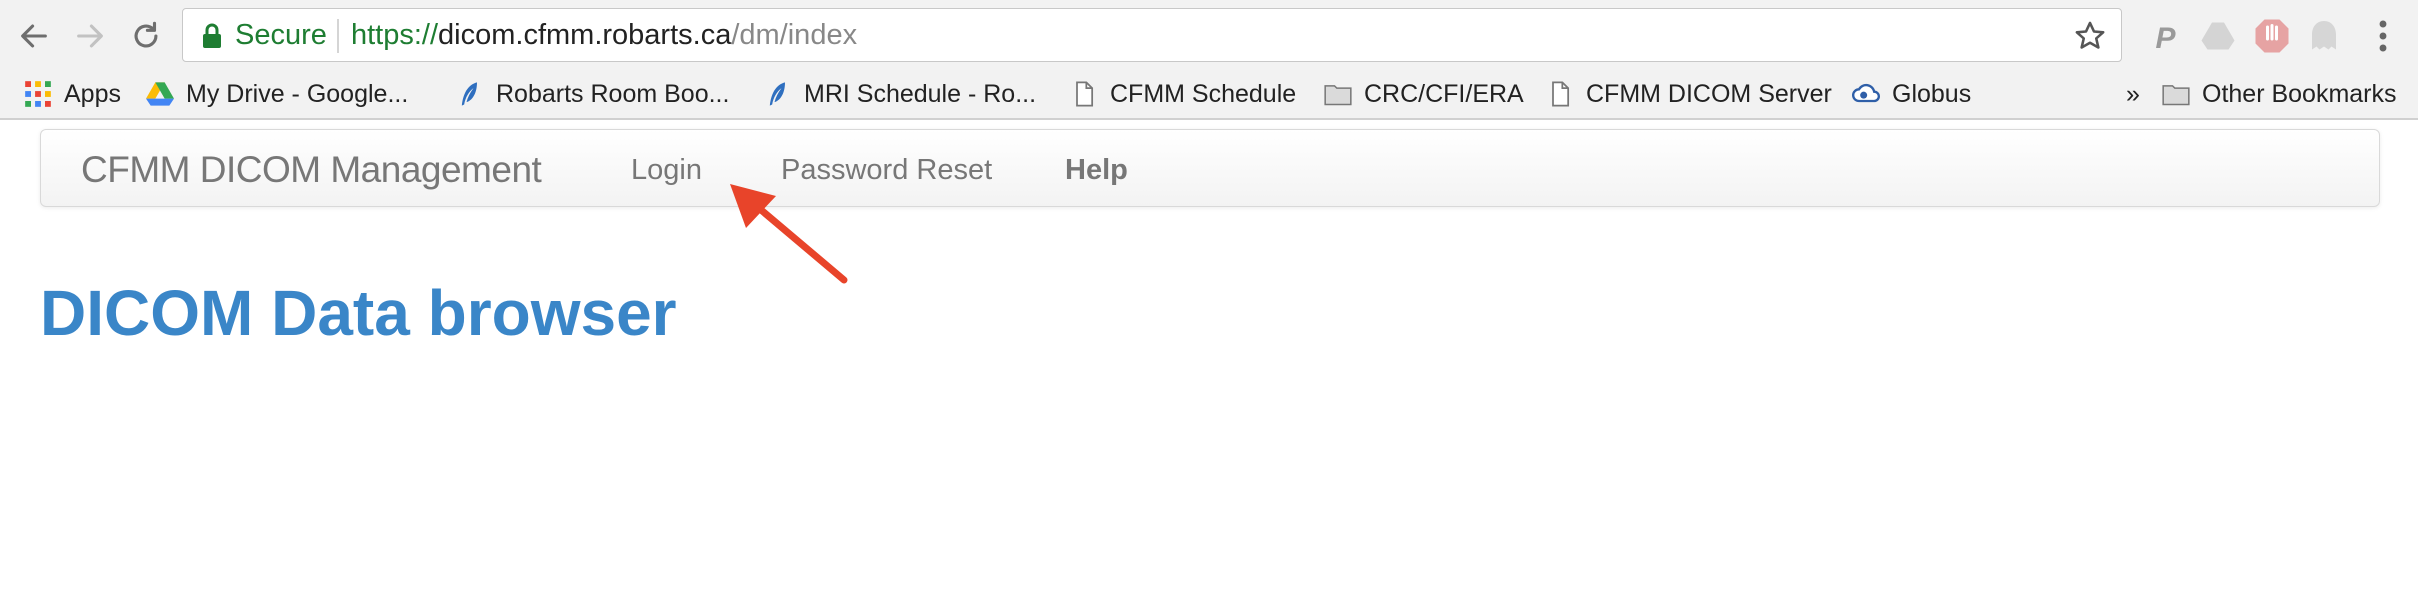 The height and width of the screenshot is (614, 2418). I want to click on nav-help-link: Help, so click(1096, 170).